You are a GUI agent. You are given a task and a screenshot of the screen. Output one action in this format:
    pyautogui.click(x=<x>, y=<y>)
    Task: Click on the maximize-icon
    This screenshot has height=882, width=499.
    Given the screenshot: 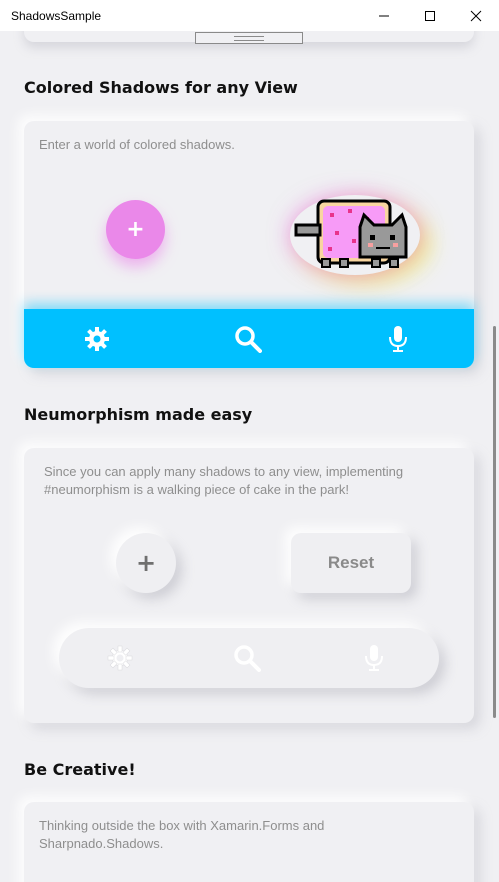 What is the action you would take?
    pyautogui.click(x=430, y=15)
    